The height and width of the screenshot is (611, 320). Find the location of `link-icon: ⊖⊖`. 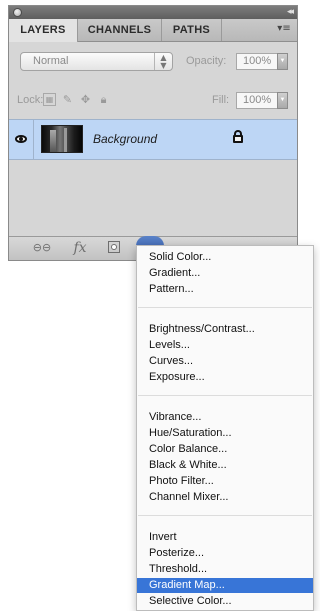

link-icon: ⊖⊖ is located at coordinates (42, 248).